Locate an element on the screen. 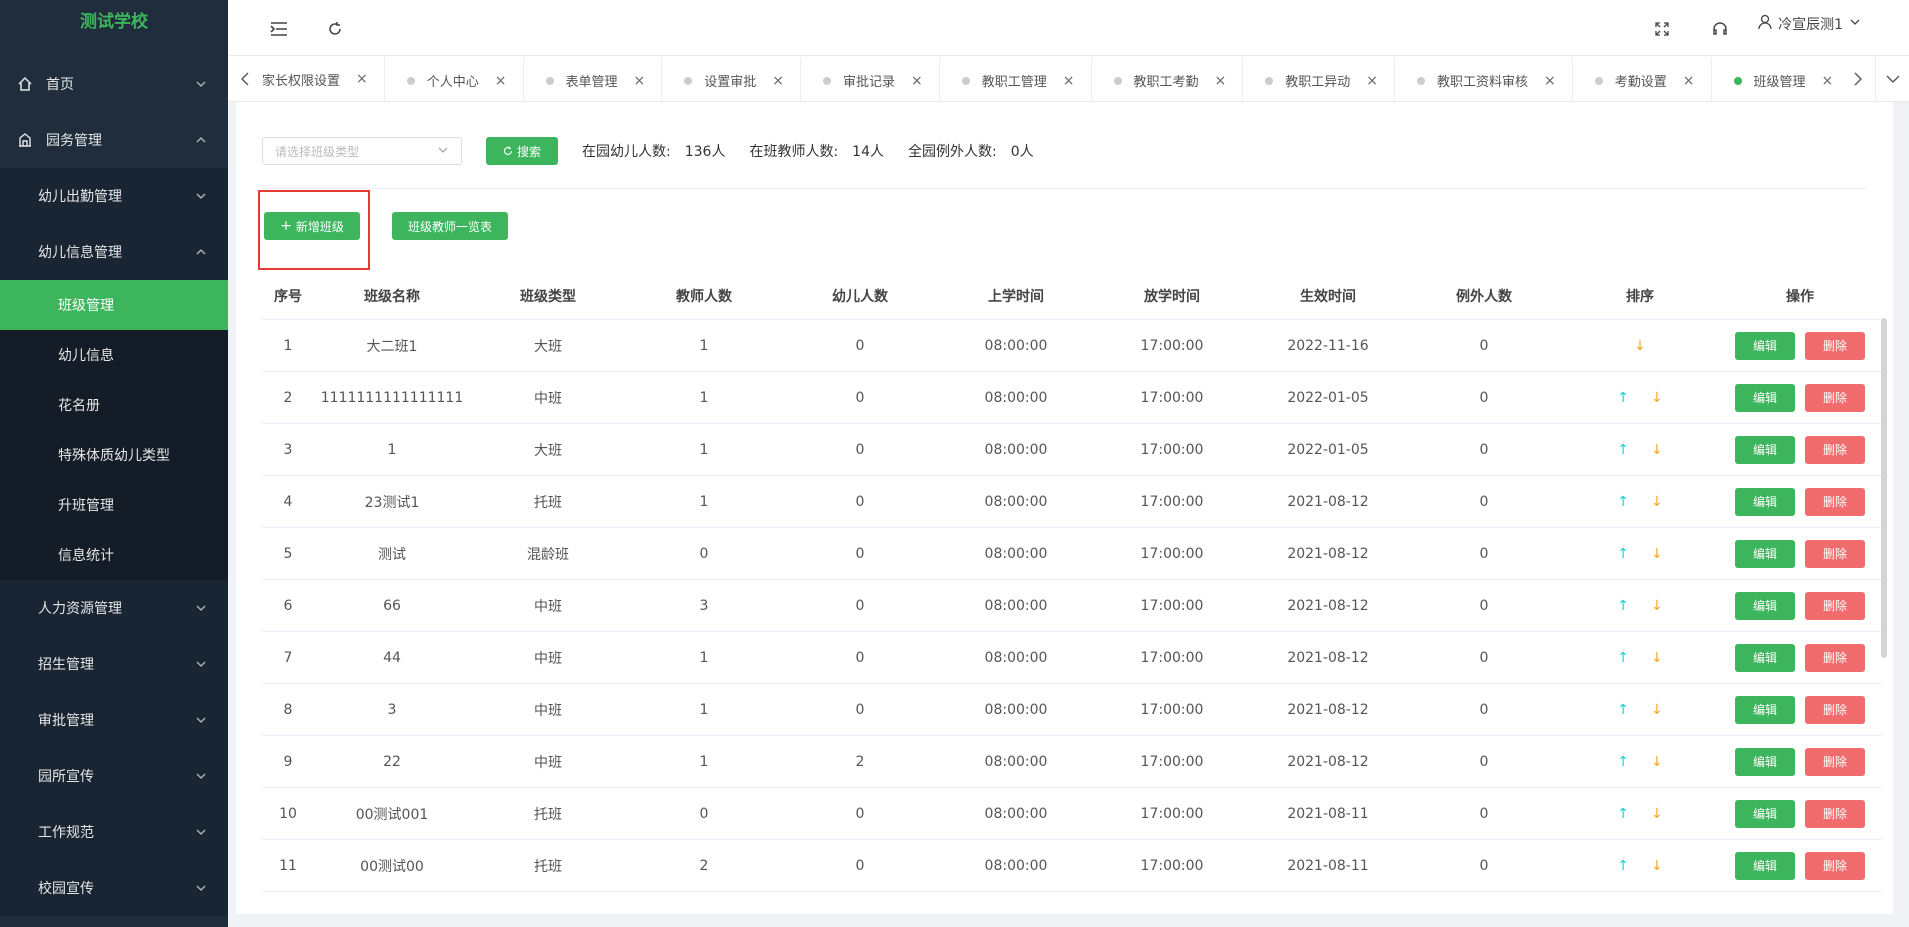 This screenshot has width=1909, height=927. menu-fold-icon is located at coordinates (279, 29).